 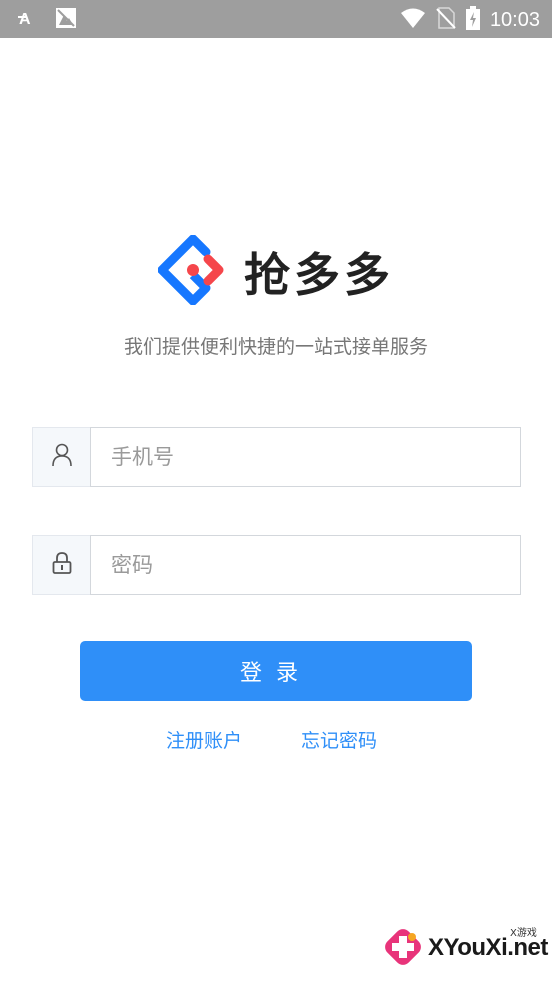 I want to click on watermark-text: XYouXi.net, so click(x=488, y=947).